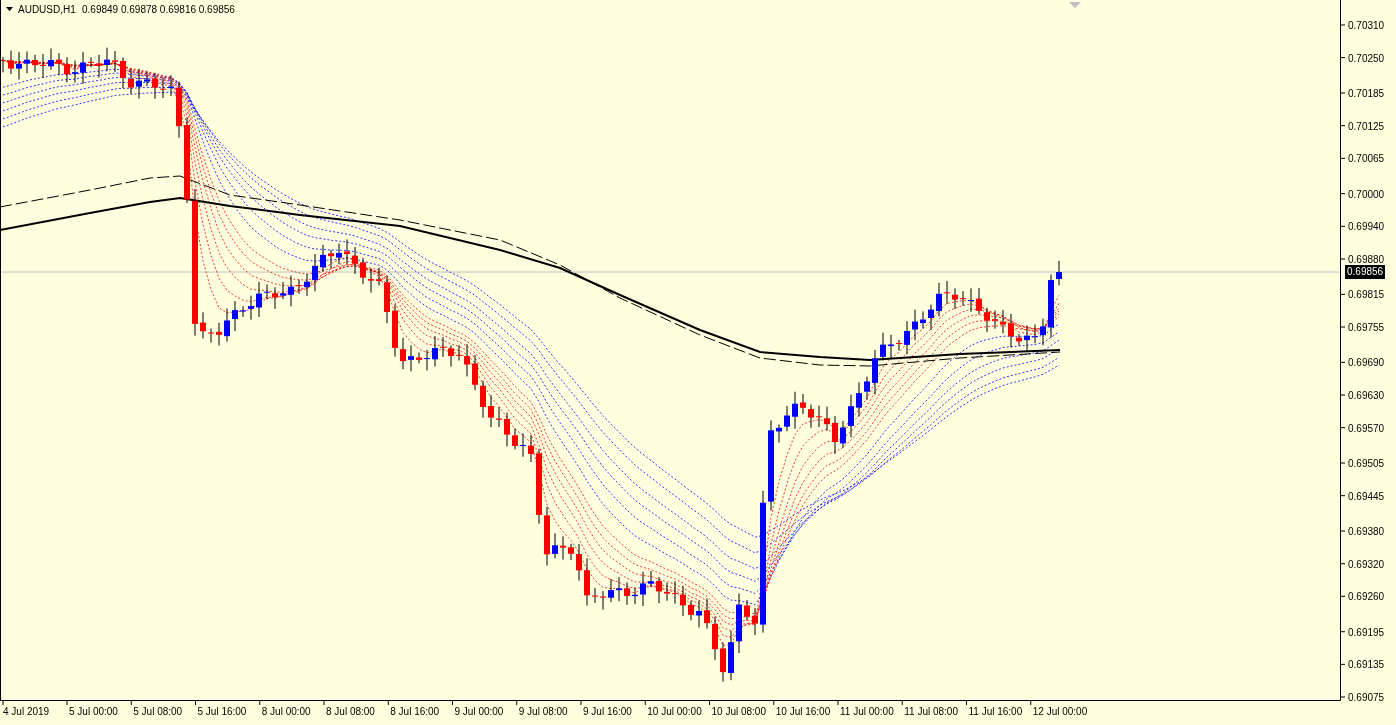  Describe the element at coordinates (1366, 395) in the screenshot. I see `price-label: 0.69630` at that location.